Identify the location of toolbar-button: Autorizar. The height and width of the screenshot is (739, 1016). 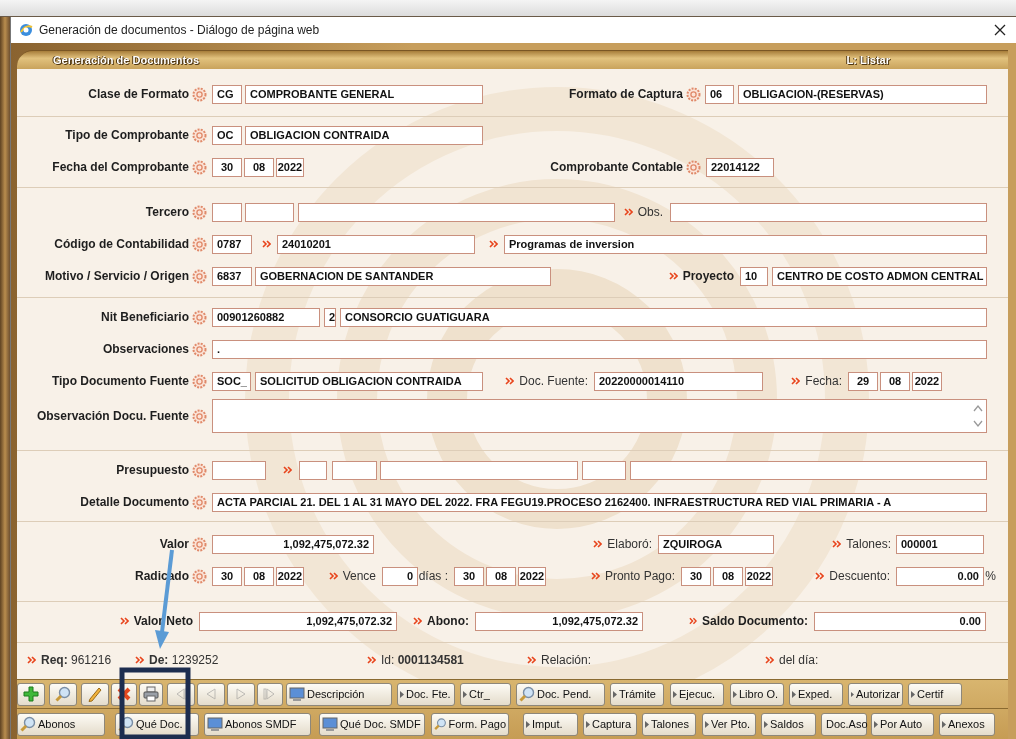
(875, 694).